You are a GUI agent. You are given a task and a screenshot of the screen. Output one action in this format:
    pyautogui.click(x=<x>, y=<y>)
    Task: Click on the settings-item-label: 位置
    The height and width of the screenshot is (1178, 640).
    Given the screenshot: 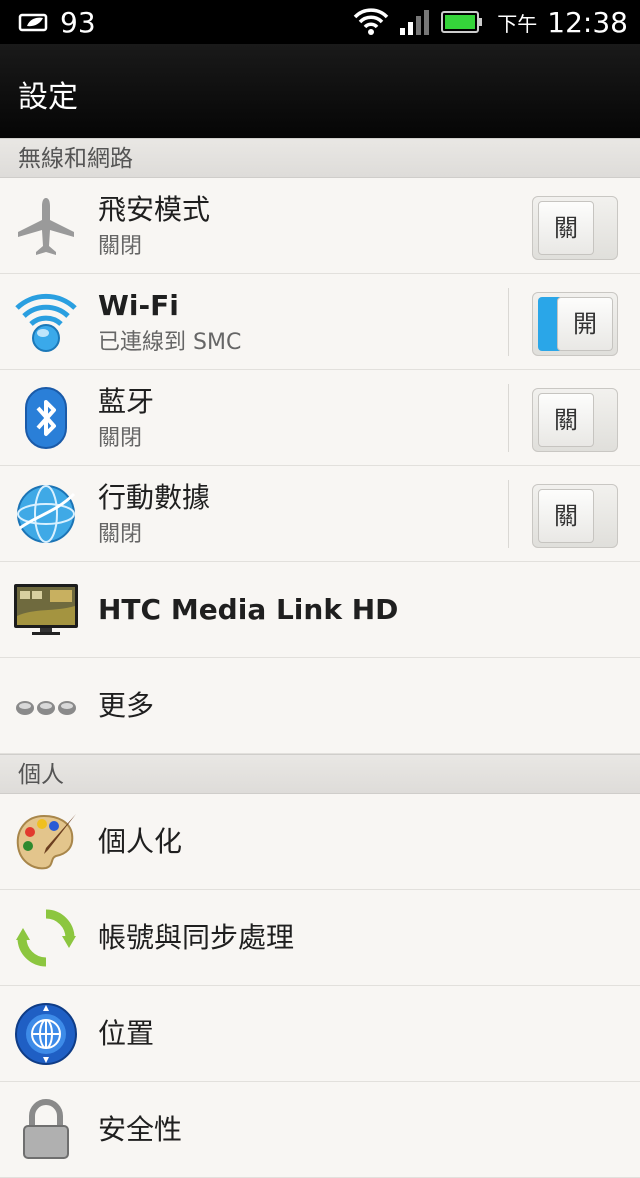 What is the action you would take?
    pyautogui.click(x=126, y=1033)
    